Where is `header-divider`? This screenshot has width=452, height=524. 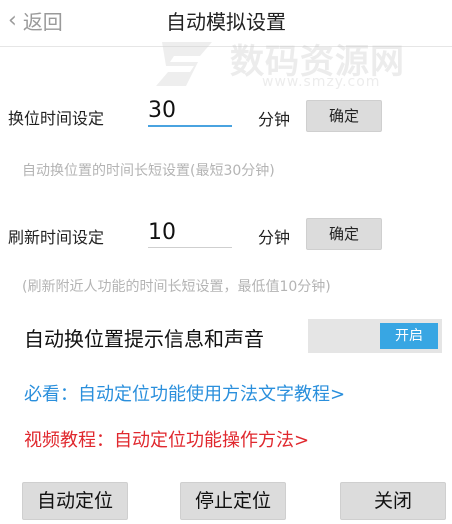 header-divider is located at coordinates (226, 46).